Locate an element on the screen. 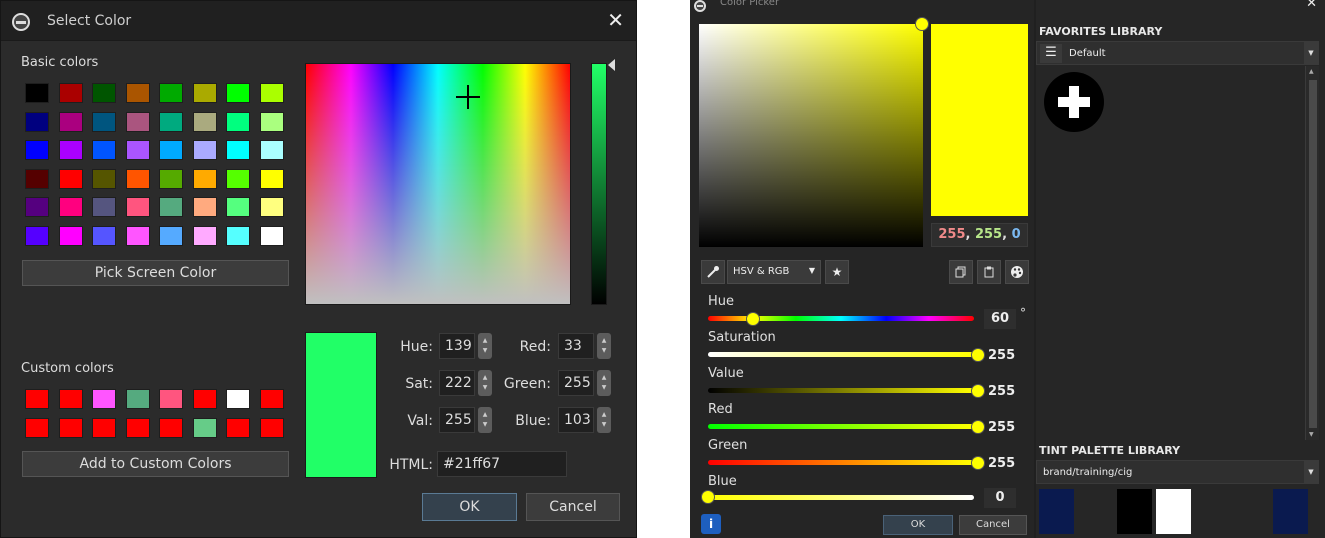  green-spinner: ▲ ▼ is located at coordinates (604, 383).